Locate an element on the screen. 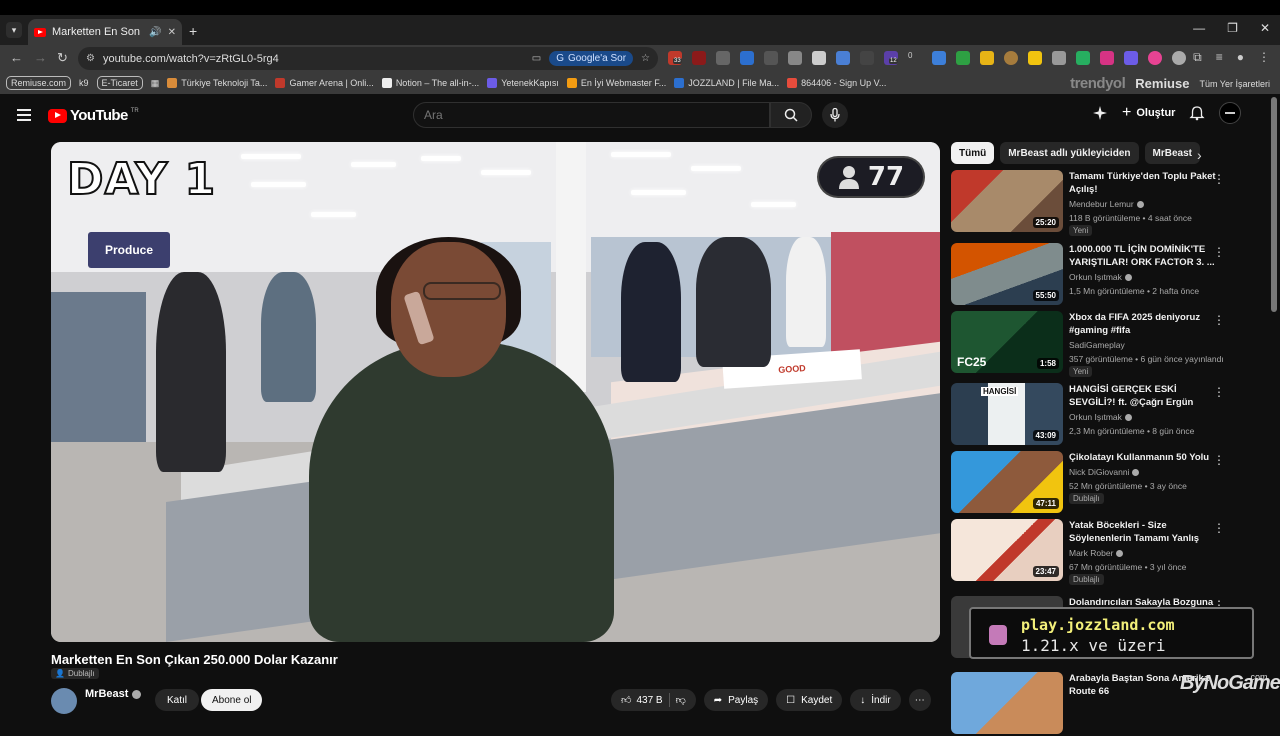 The height and width of the screenshot is (736, 1280). close-window-icon: ✕ is located at coordinates (1265, 28).